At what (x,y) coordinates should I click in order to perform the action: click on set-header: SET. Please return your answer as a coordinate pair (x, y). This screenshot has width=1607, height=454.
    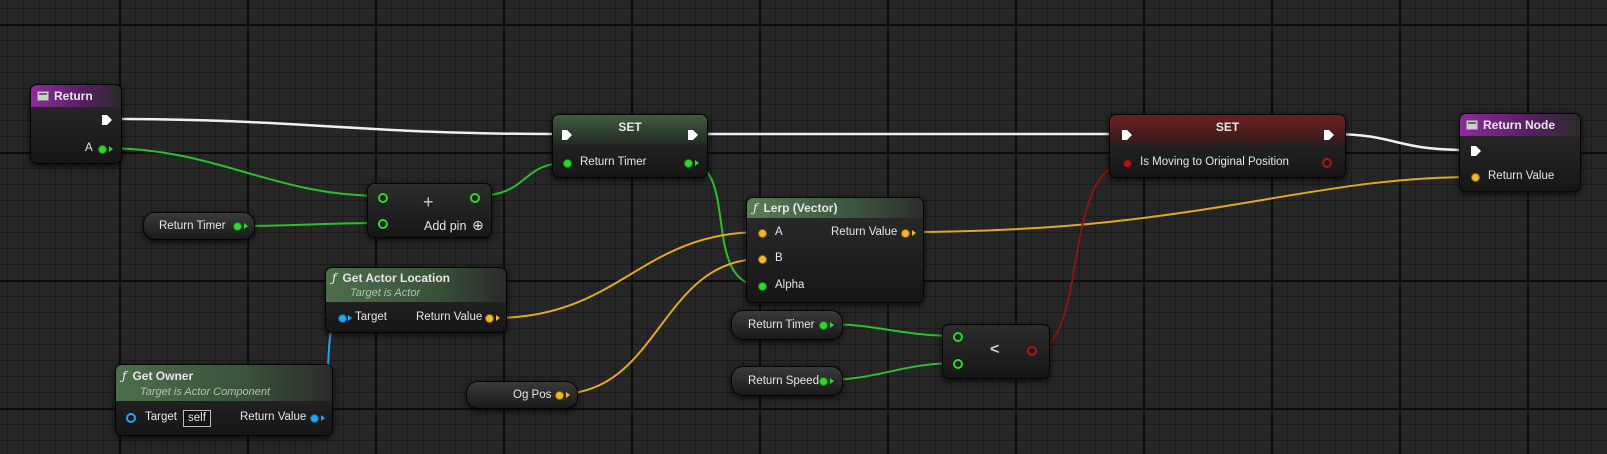
    Looking at the image, I should click on (1227, 131).